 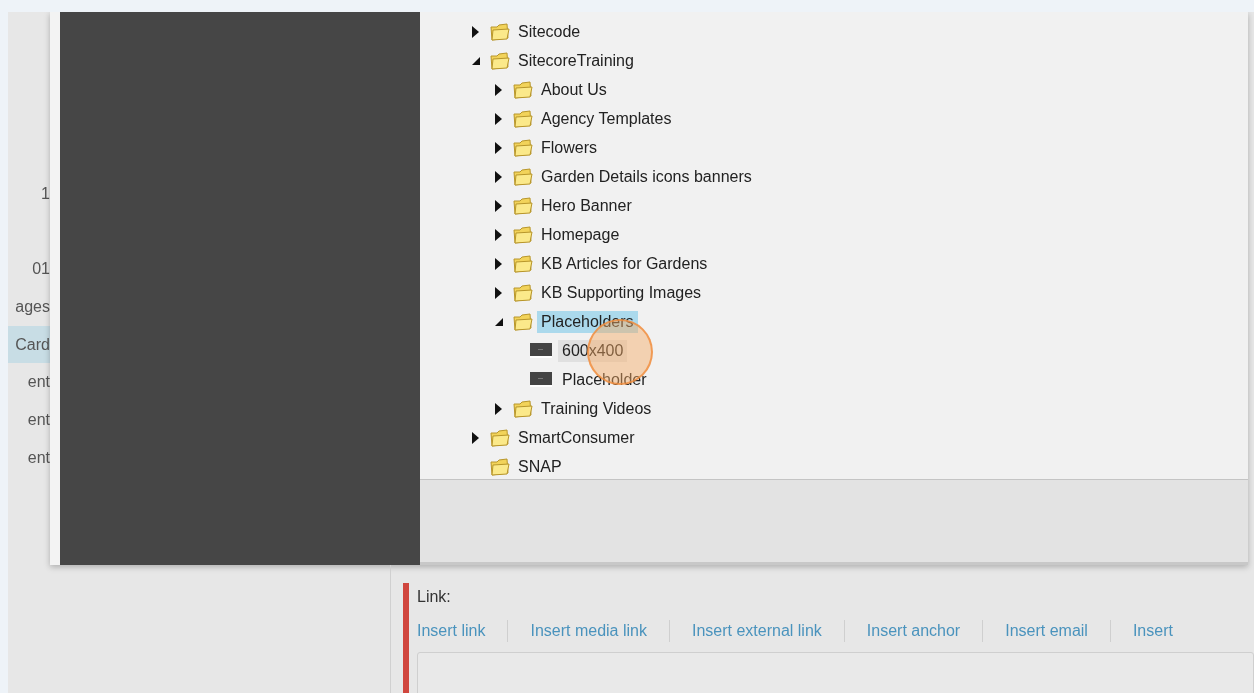 I want to click on tree-item: Placeholders, so click(x=587, y=321).